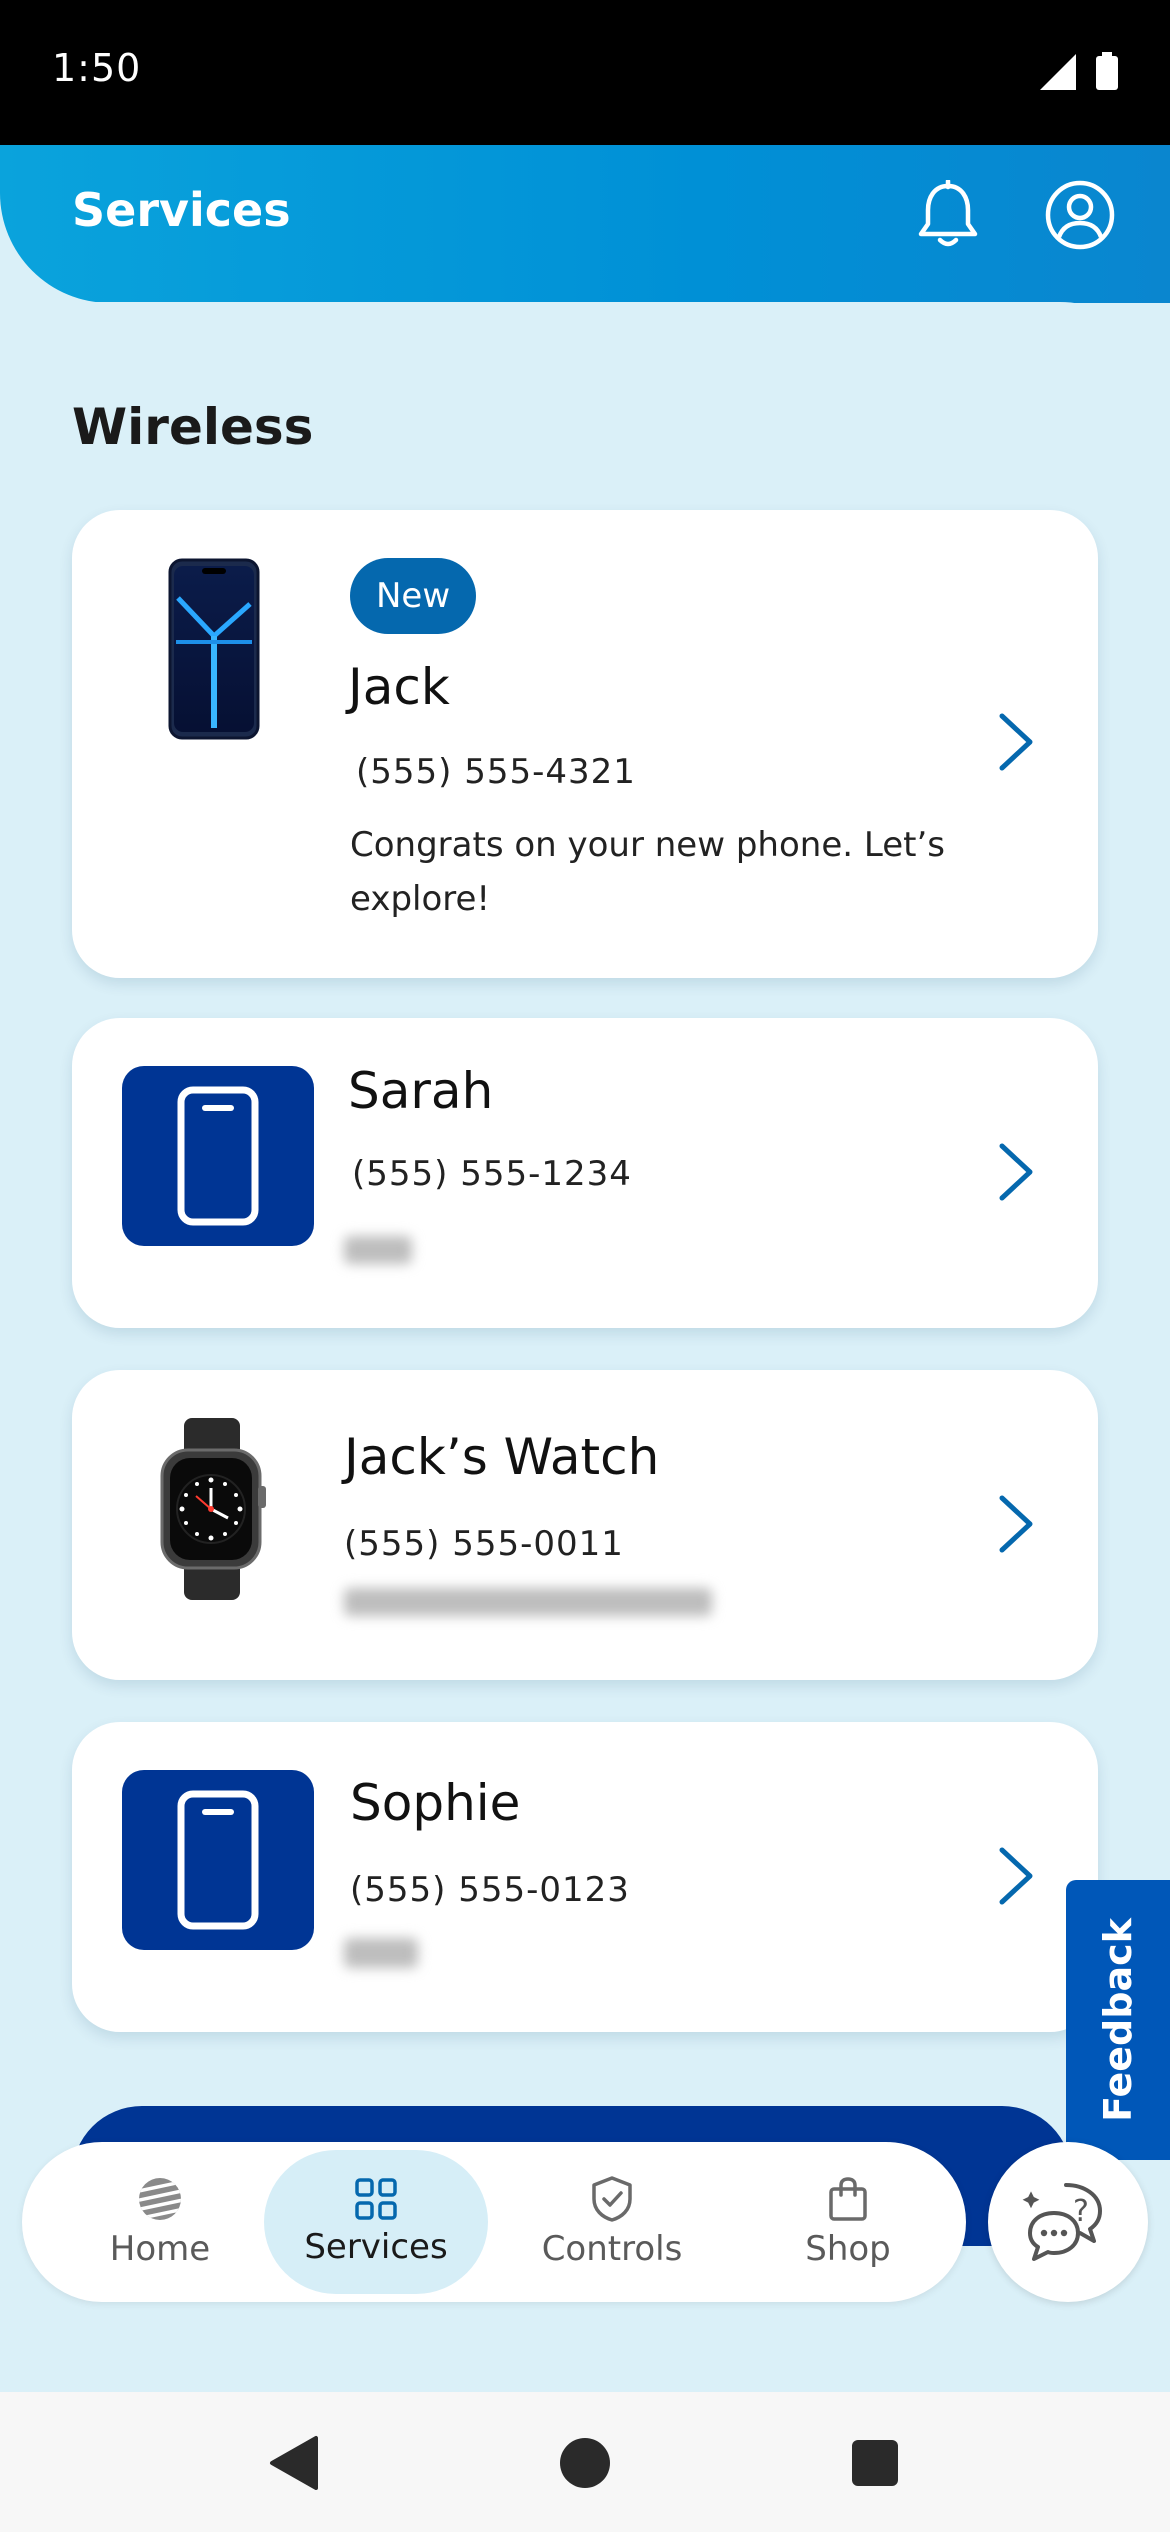  Describe the element at coordinates (494, 2222) in the screenshot. I see `bottom-nav: Home Services Controls Shop` at that location.